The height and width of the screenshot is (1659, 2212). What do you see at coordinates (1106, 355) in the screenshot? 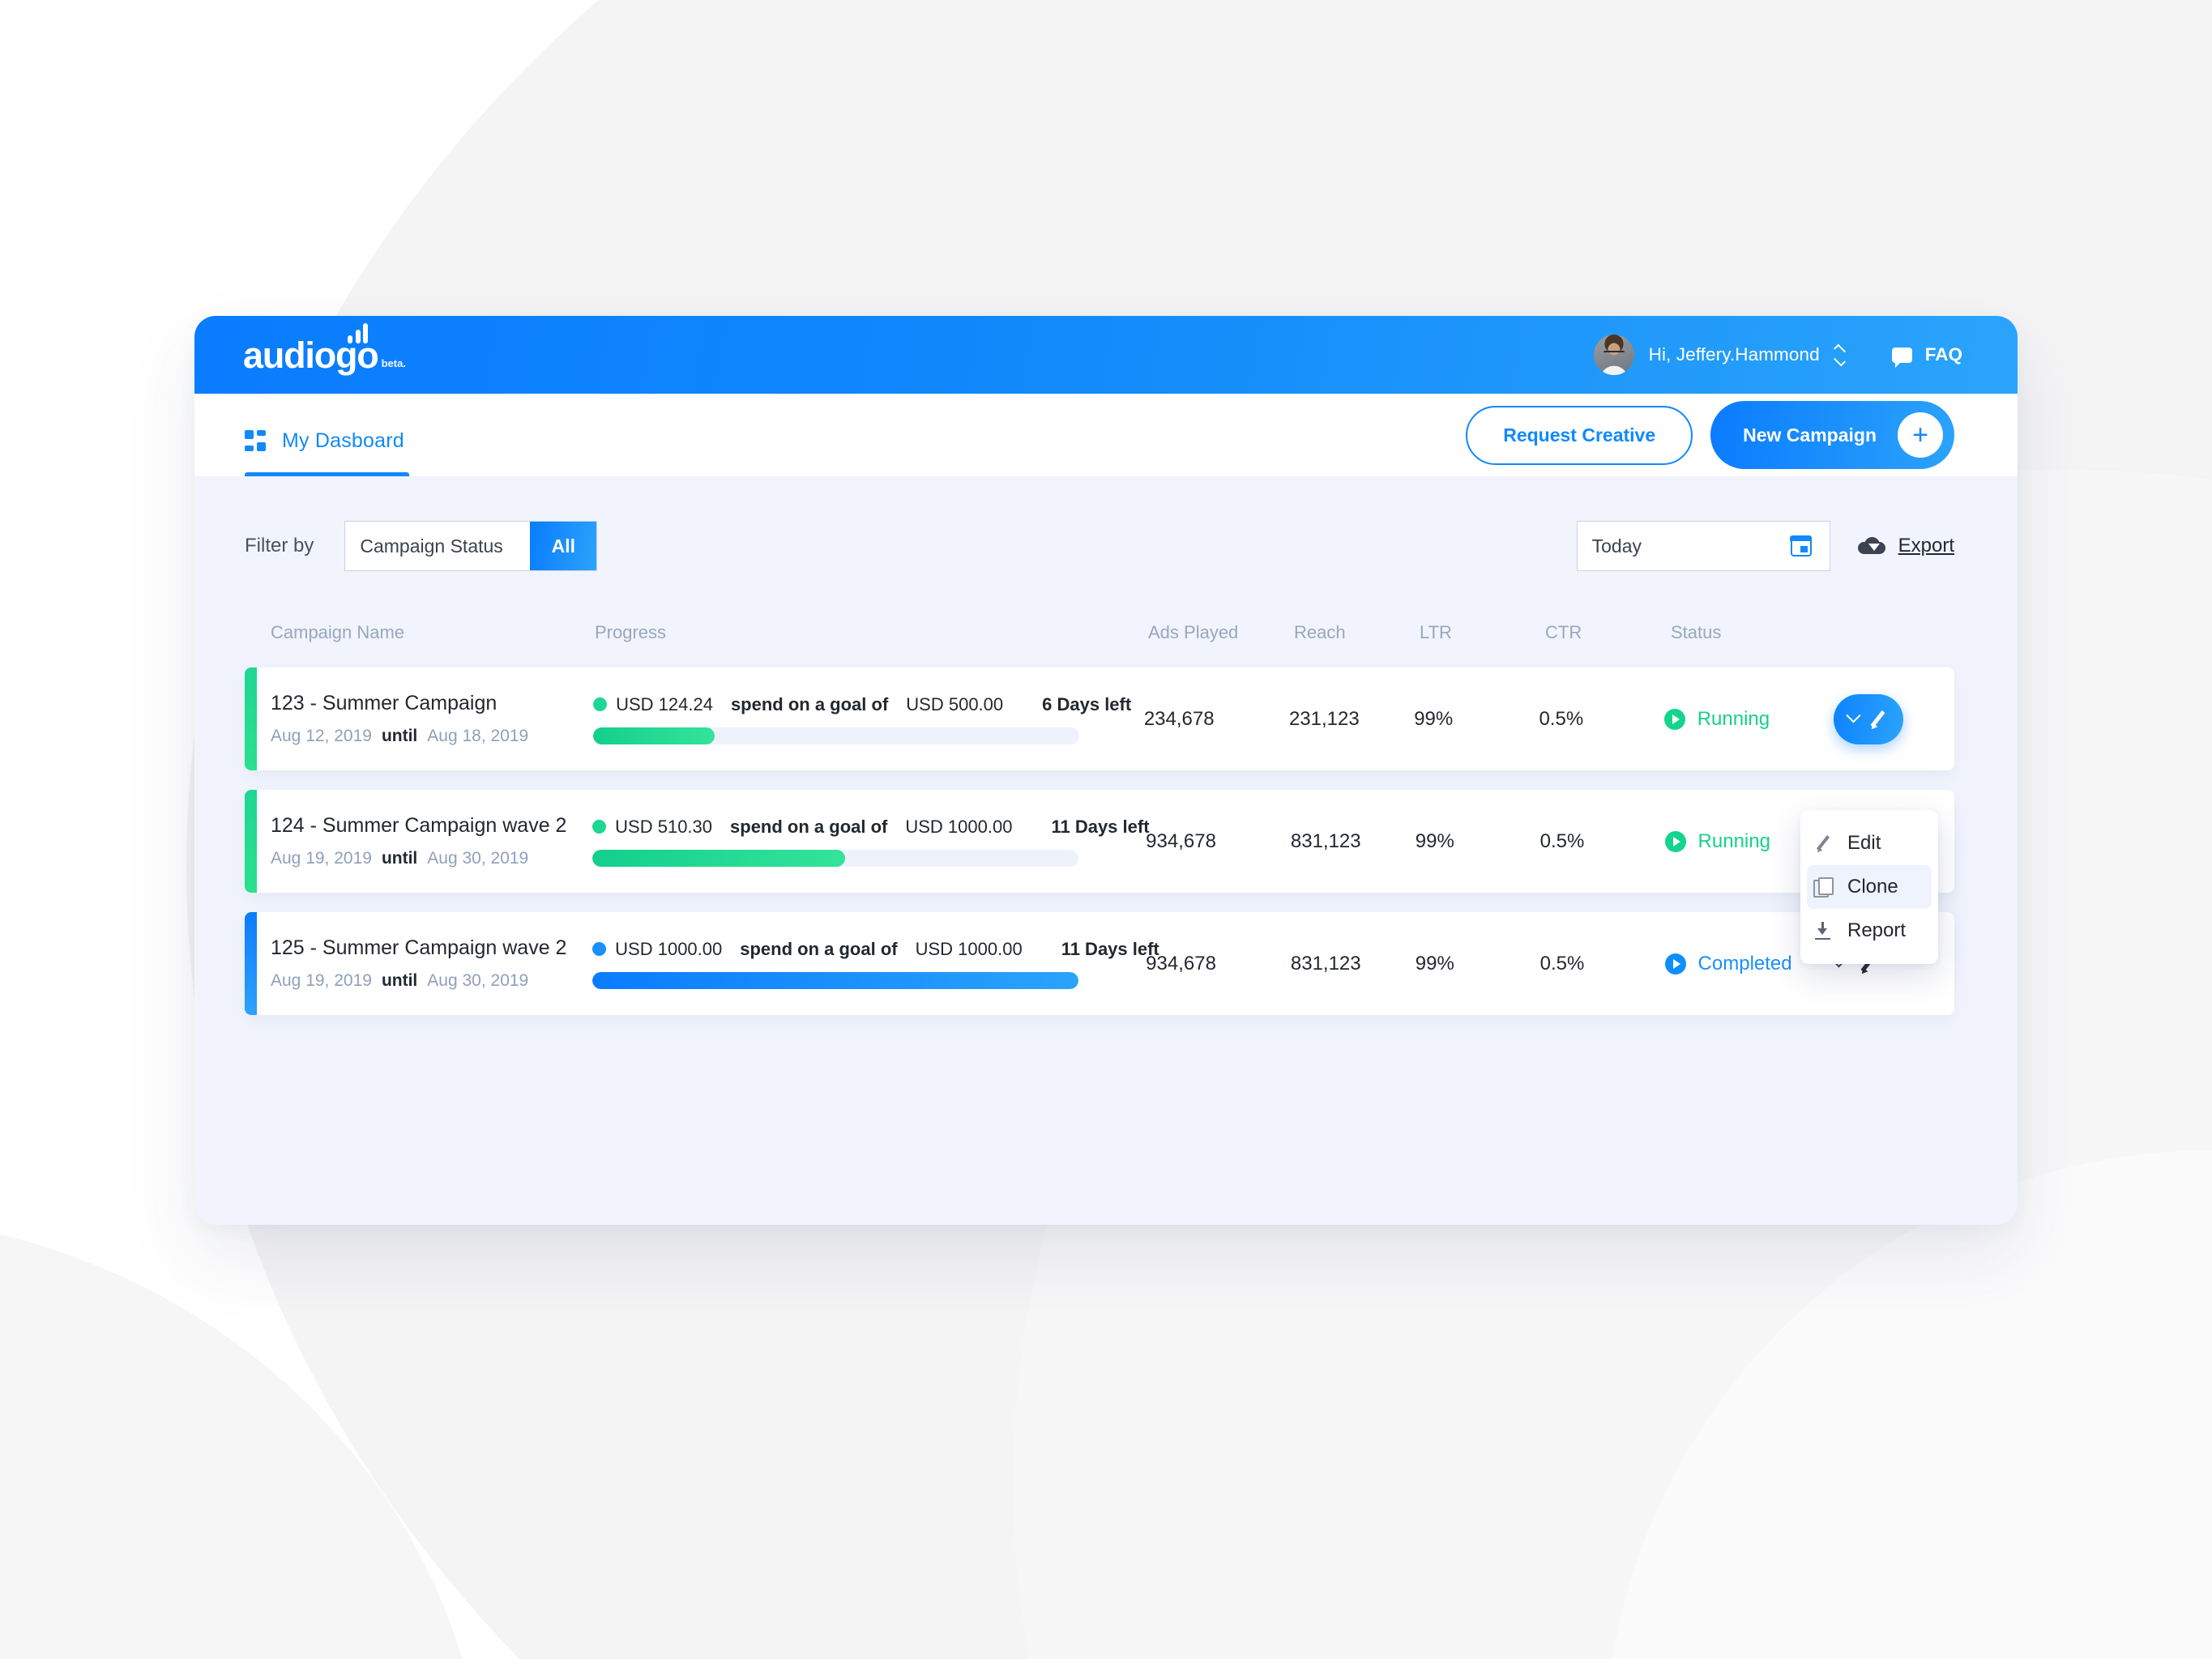
I see `top-header-bar: audiogo beta. Hi, Jeffery.Hammond FAQ` at bounding box center [1106, 355].